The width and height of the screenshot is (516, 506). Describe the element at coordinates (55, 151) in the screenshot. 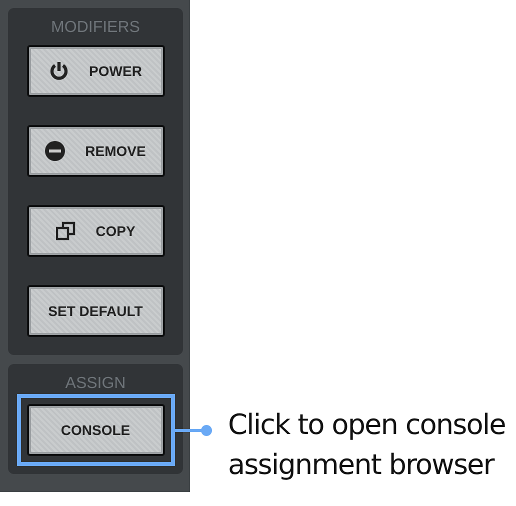

I see `remove-icon` at that location.